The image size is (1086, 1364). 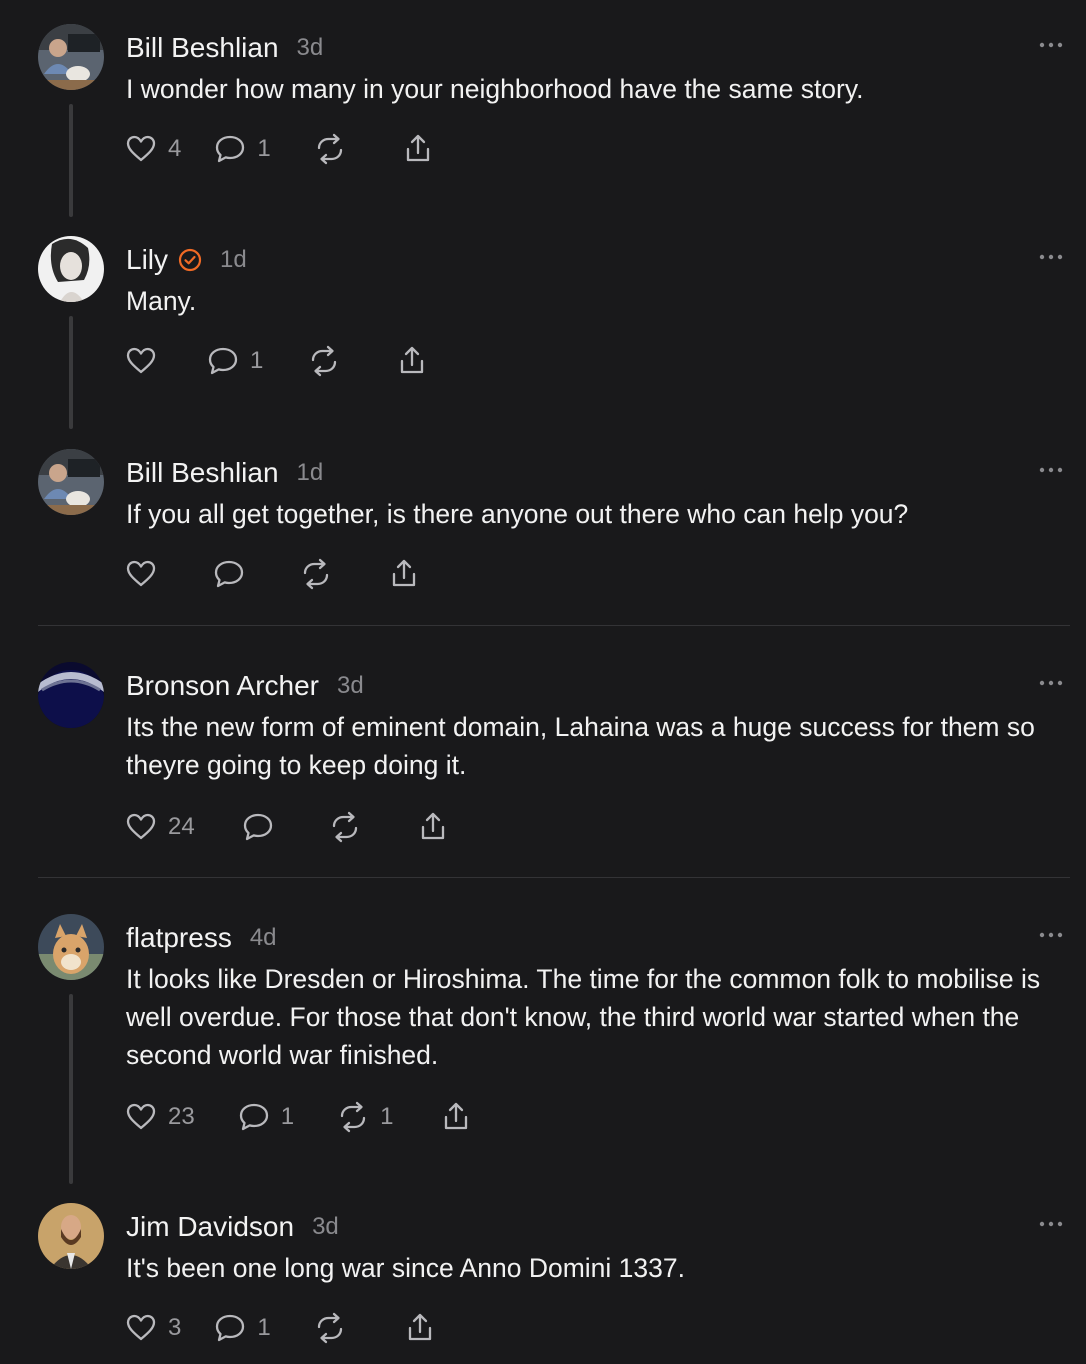 I want to click on like-count: 24, so click(x=181, y=826).